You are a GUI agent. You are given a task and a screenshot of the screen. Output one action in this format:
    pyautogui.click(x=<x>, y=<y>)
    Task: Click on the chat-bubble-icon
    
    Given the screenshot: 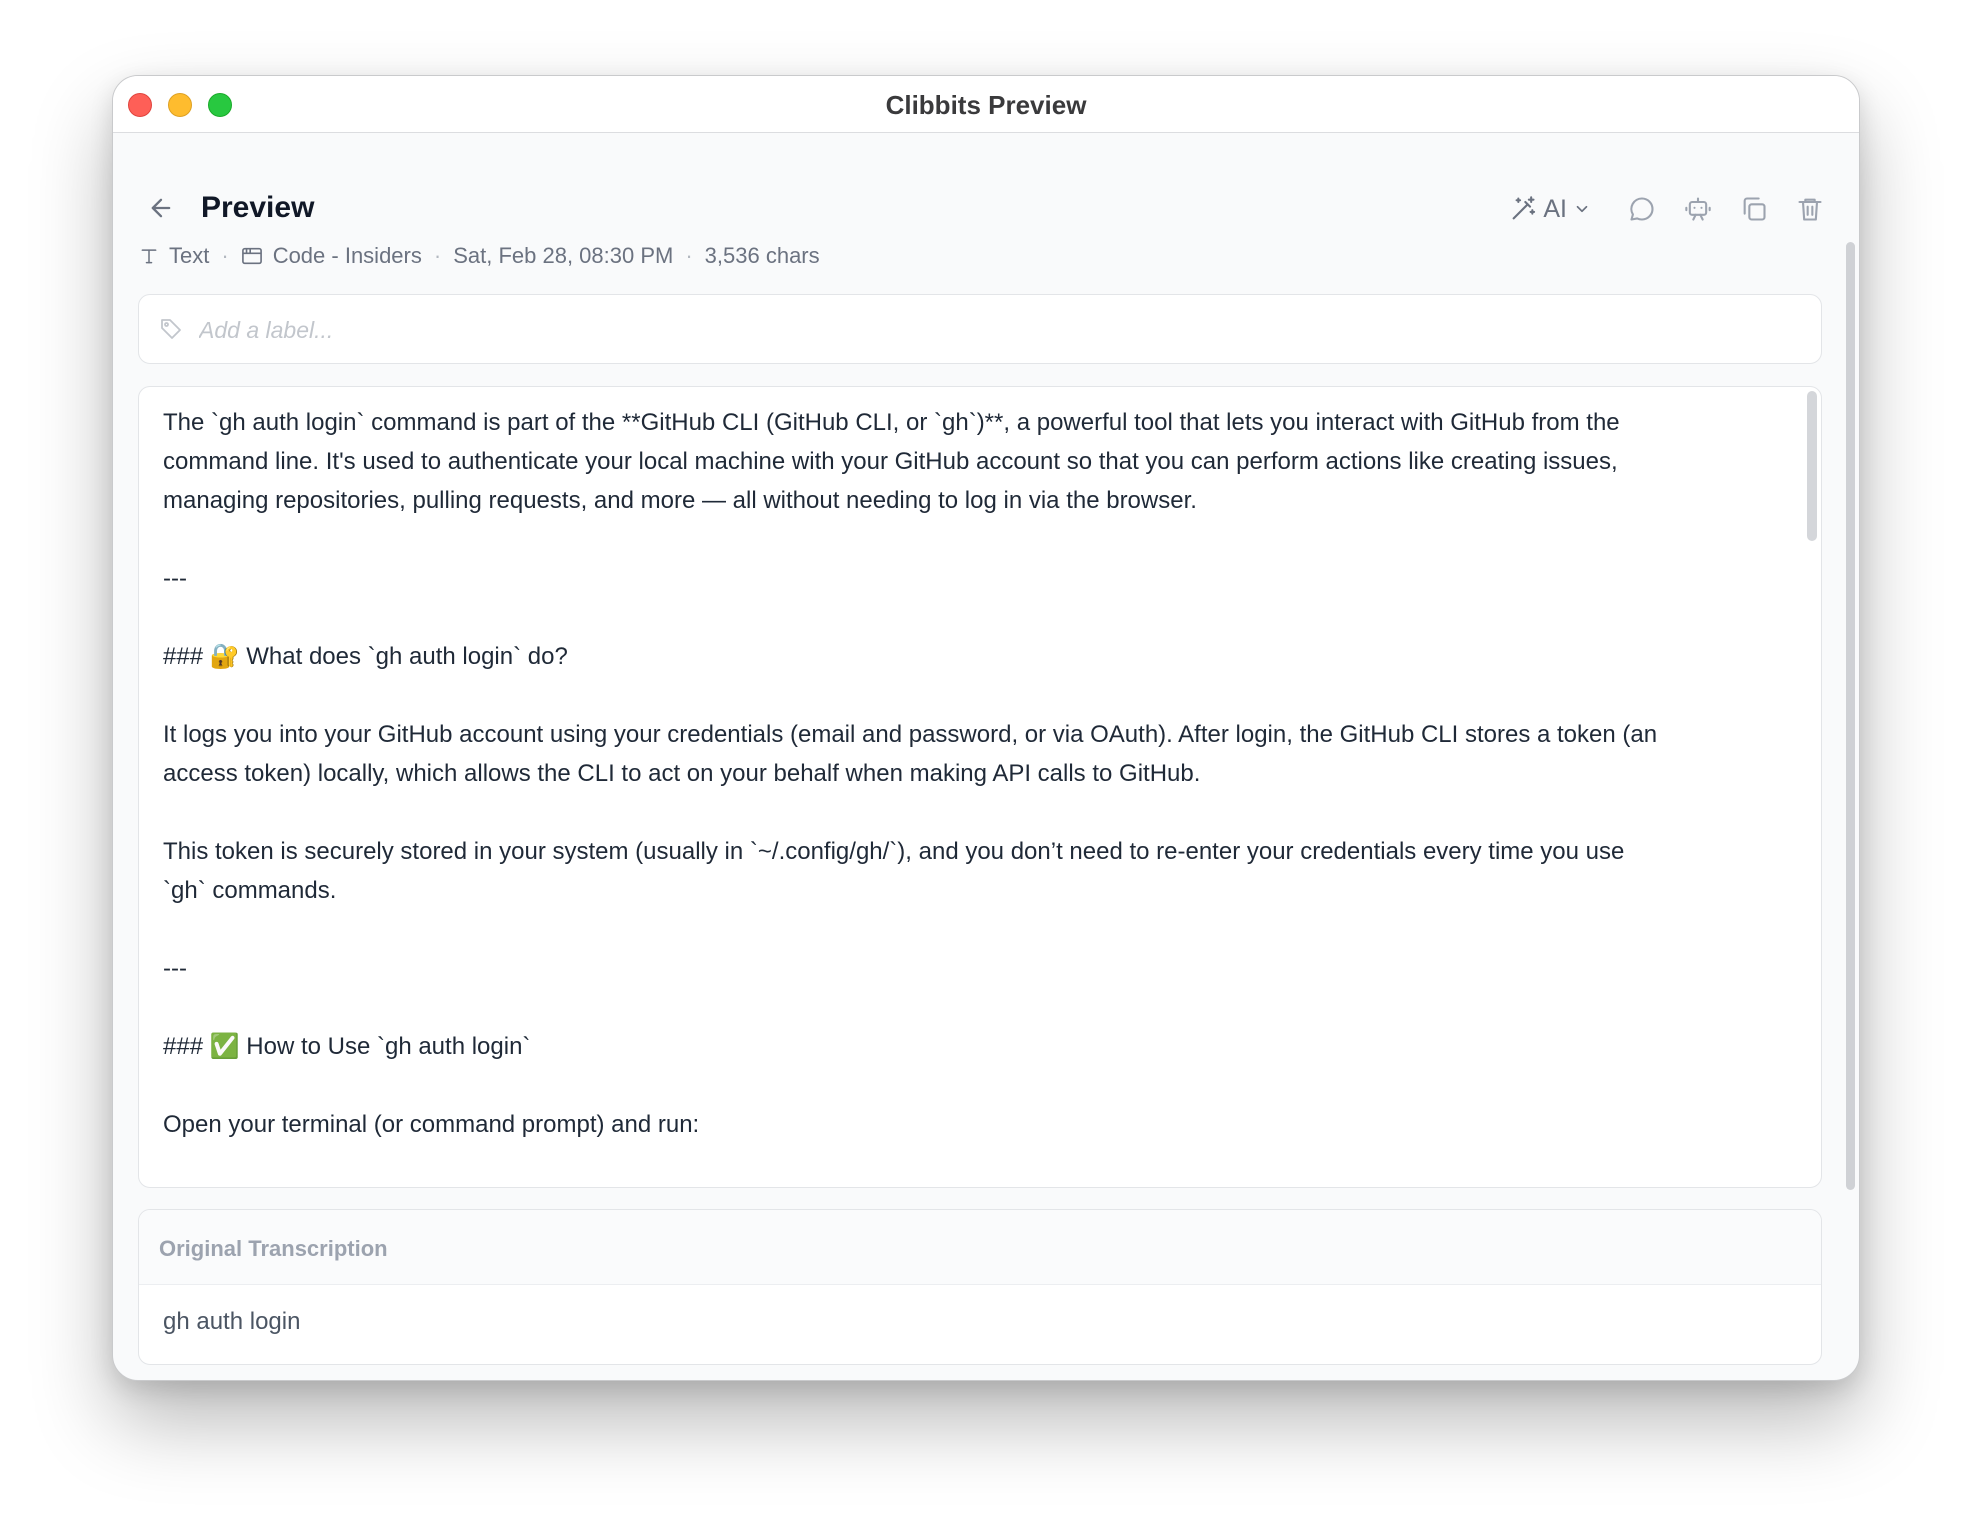 What is the action you would take?
    pyautogui.click(x=1642, y=209)
    